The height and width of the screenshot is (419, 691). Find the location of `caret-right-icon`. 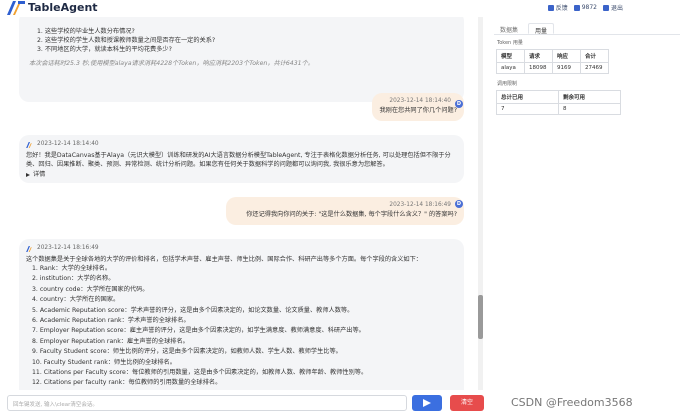

caret-right-icon is located at coordinates (28, 174).